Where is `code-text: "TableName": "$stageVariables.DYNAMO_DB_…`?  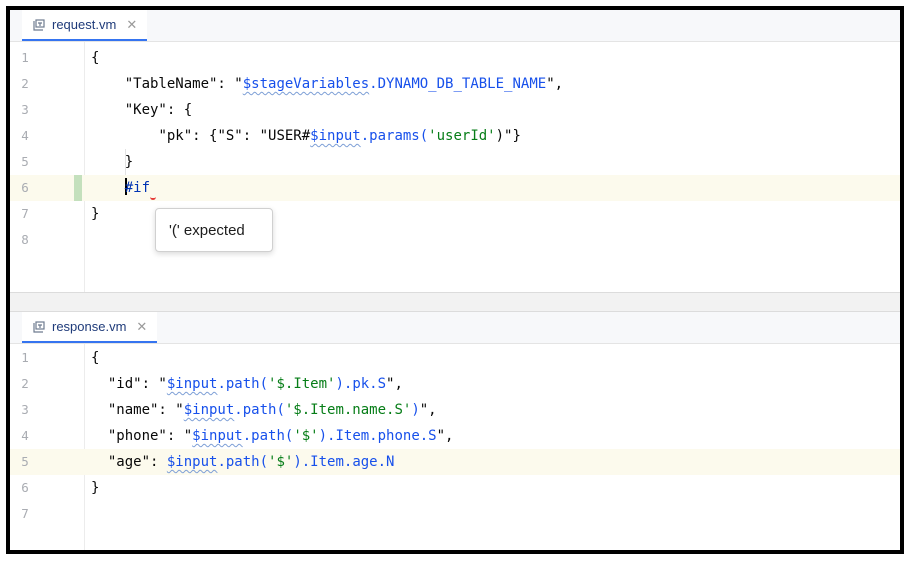 code-text: "TableName": "$stageVariables.DYNAMO_DB_… is located at coordinates (327, 84).